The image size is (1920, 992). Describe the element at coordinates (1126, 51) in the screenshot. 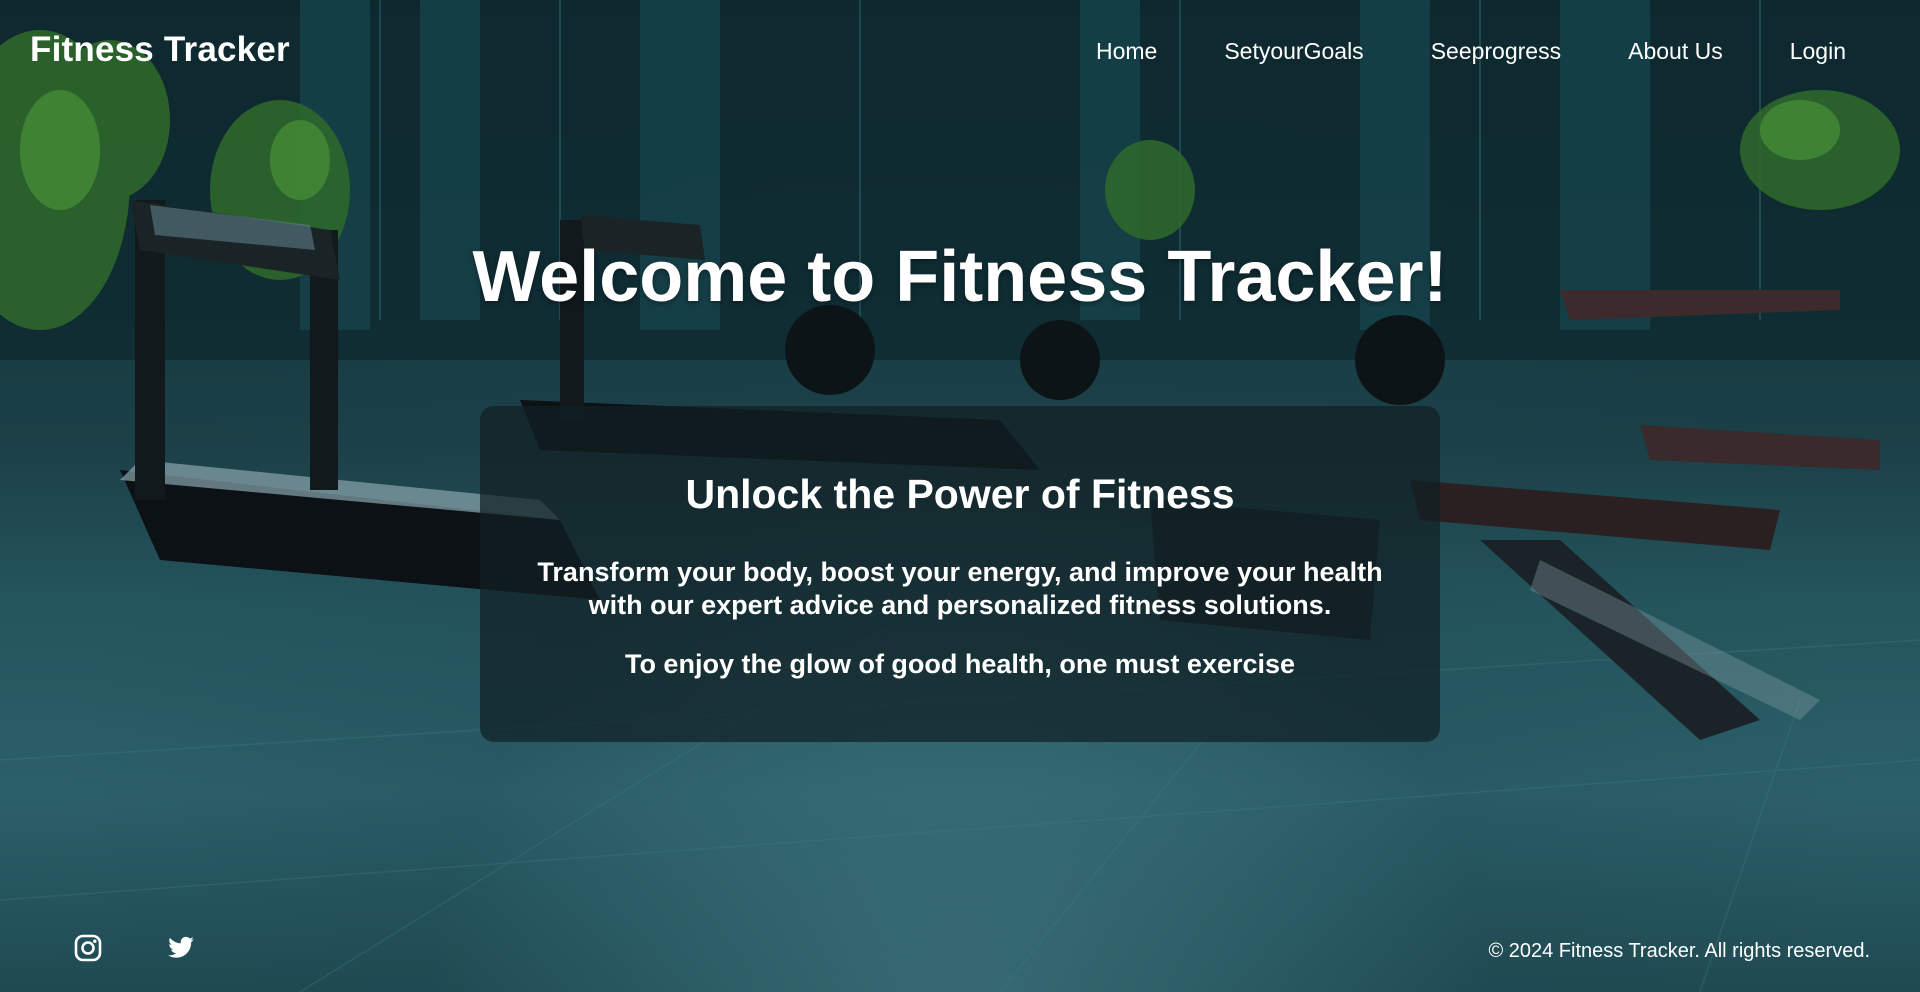

I see `nav-home-link: Home` at that location.